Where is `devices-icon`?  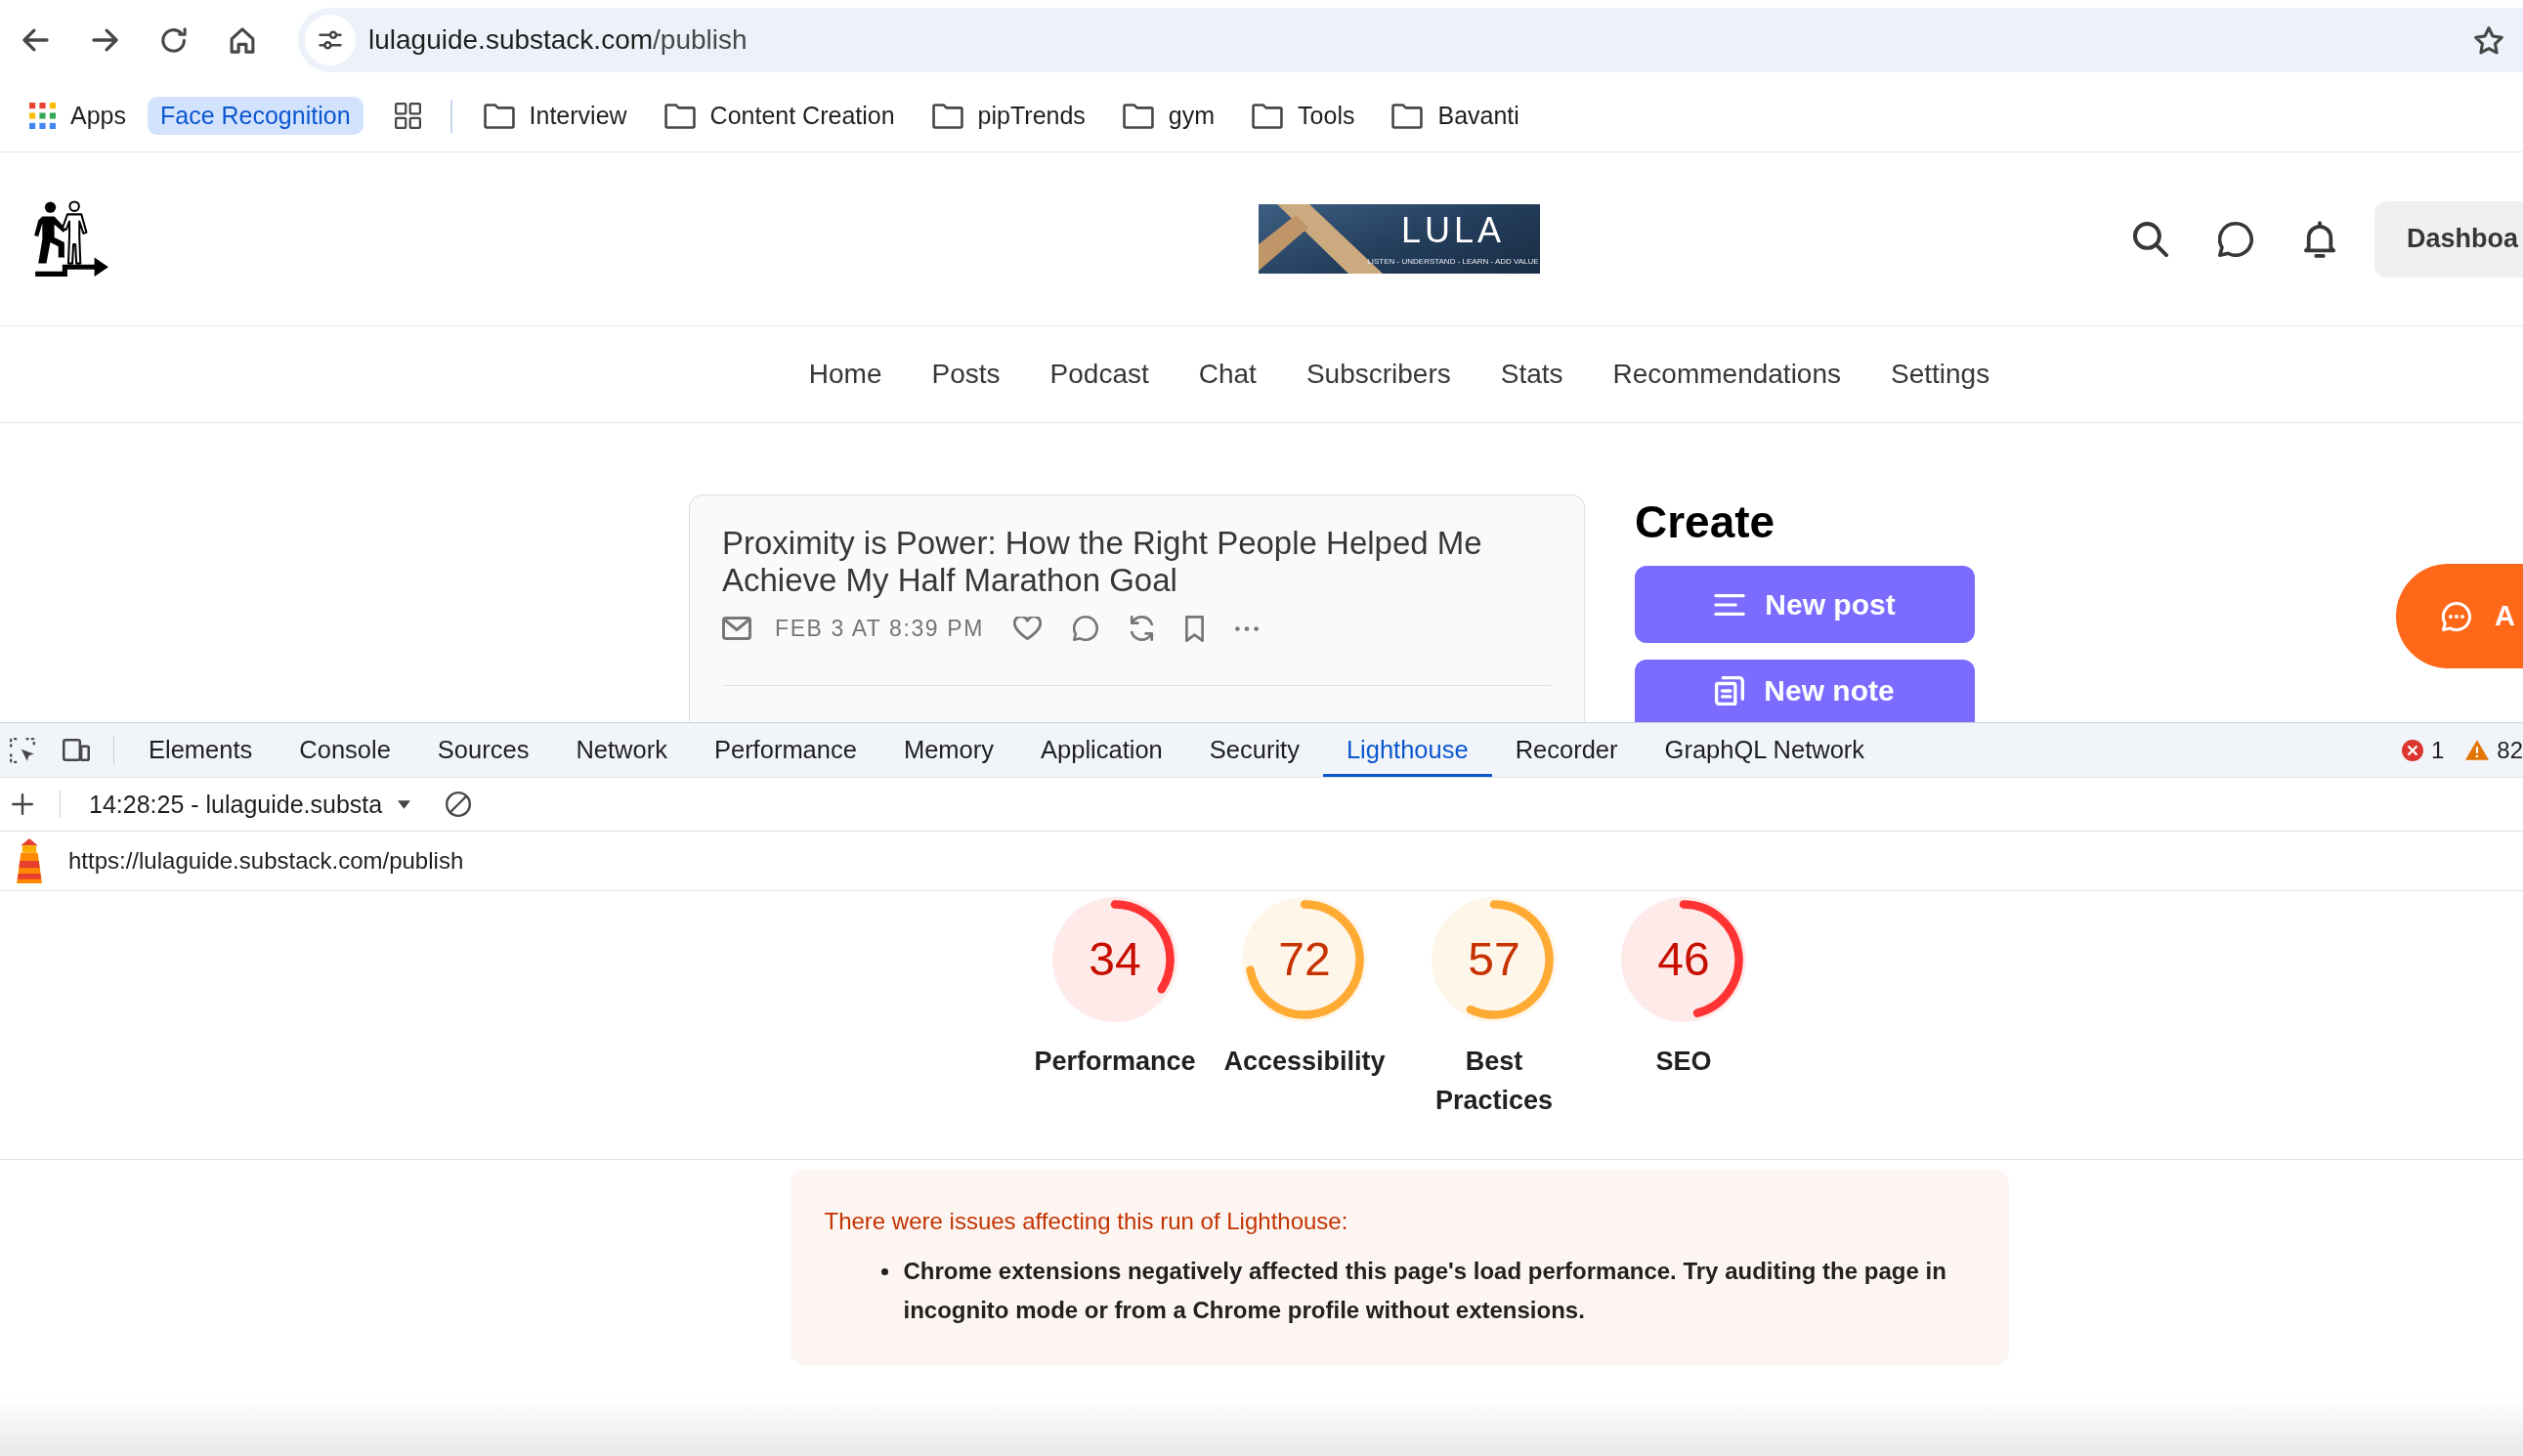 devices-icon is located at coordinates (77, 750).